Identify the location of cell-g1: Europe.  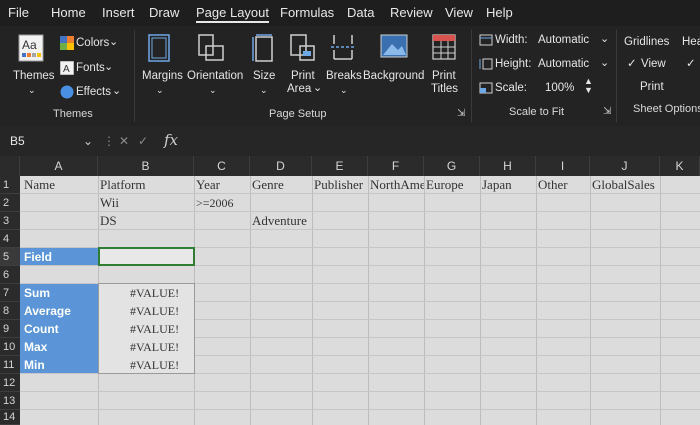
(453, 185).